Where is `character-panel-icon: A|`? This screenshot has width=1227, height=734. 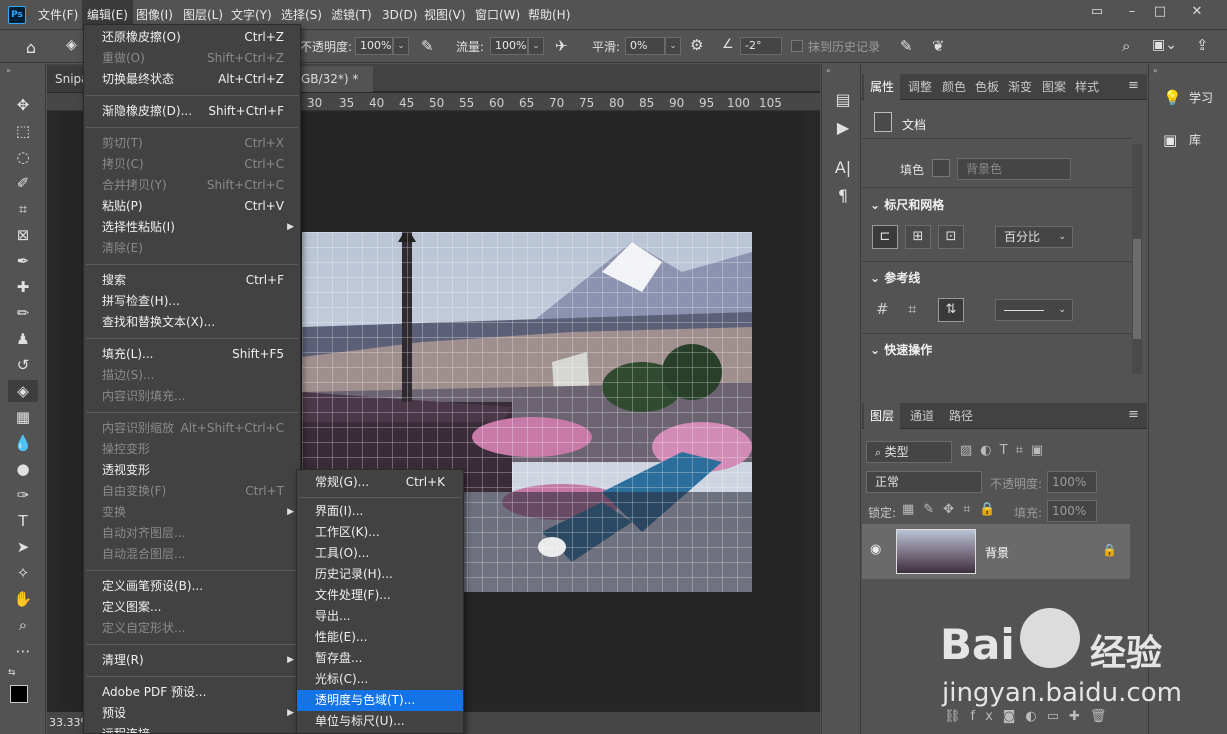
character-panel-icon: A| is located at coordinates (843, 168).